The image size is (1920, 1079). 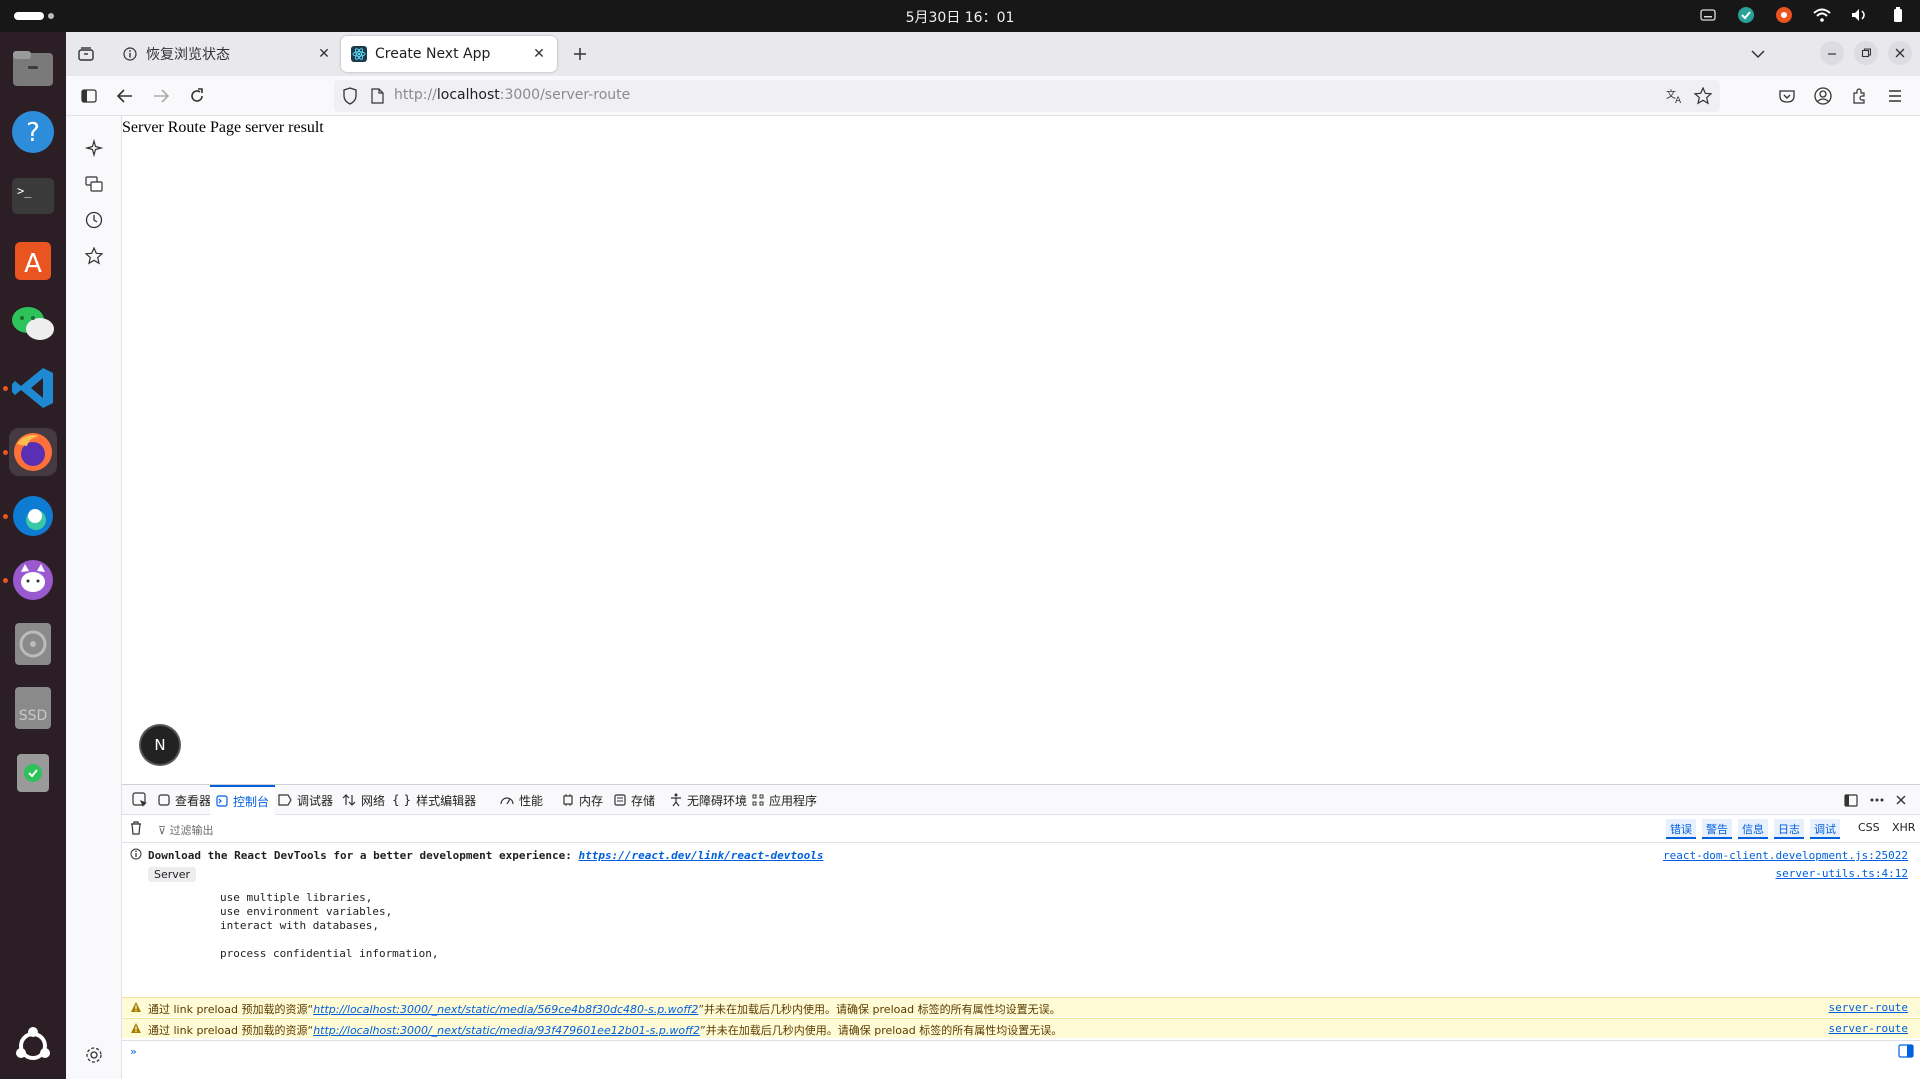 What do you see at coordinates (125, 96) in the screenshot?
I see `back-button` at bounding box center [125, 96].